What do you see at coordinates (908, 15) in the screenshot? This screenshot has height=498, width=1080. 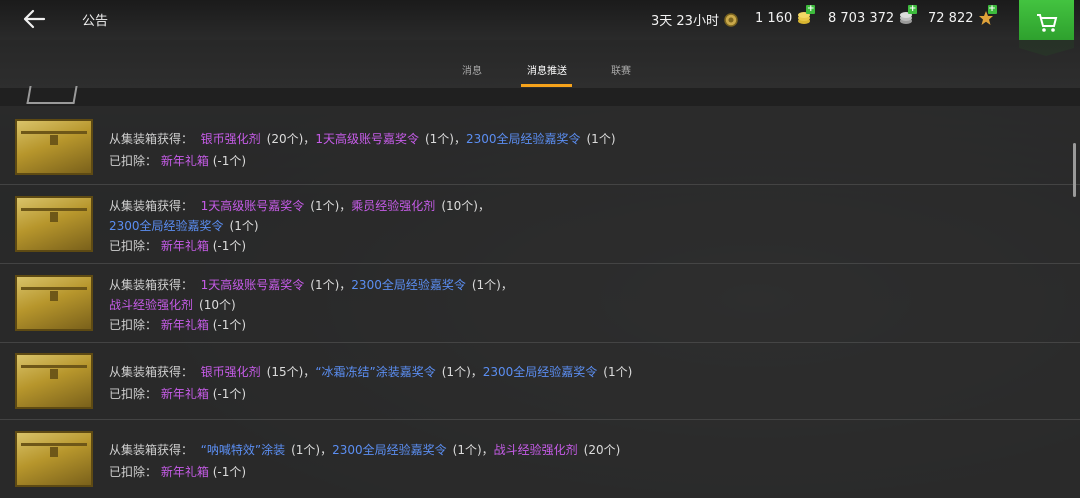 I see `silver-coins-icon: +` at bounding box center [908, 15].